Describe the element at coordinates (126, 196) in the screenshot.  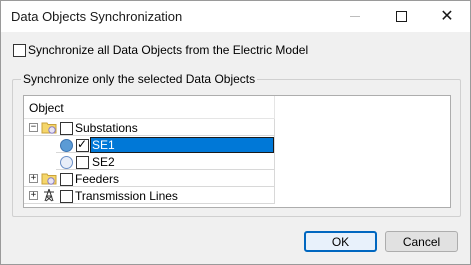
I see `tree-label-transmission-lines: Transmission Lines` at that location.